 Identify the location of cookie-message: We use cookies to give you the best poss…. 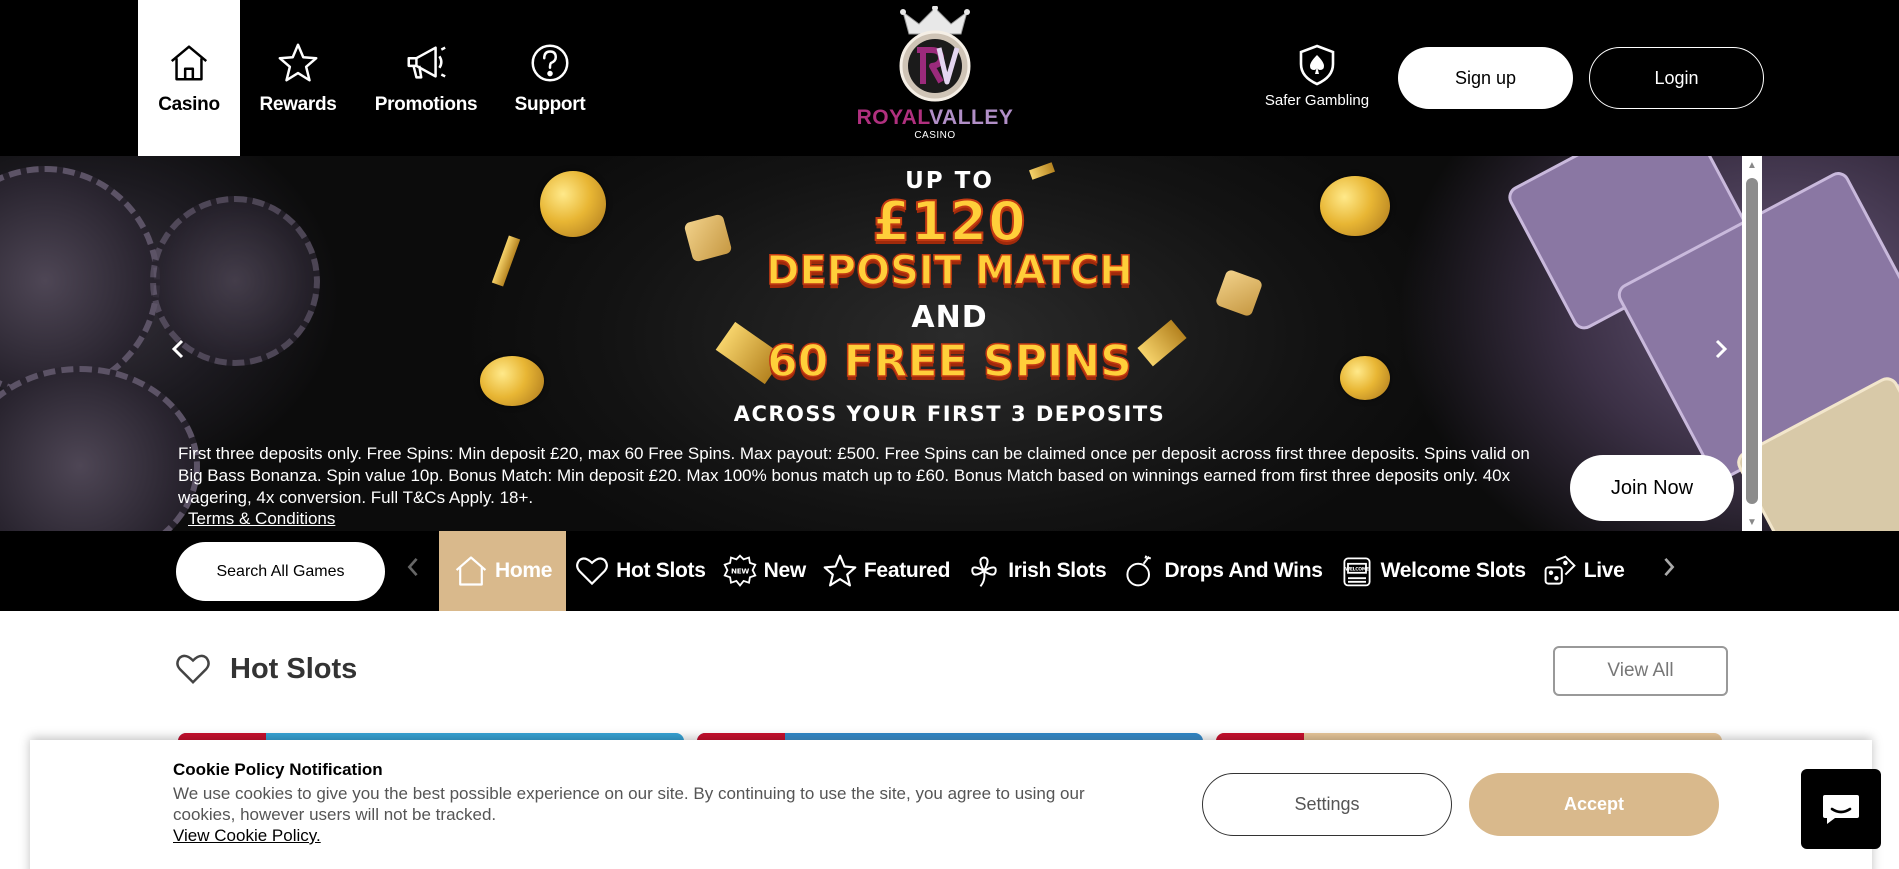
(629, 804).